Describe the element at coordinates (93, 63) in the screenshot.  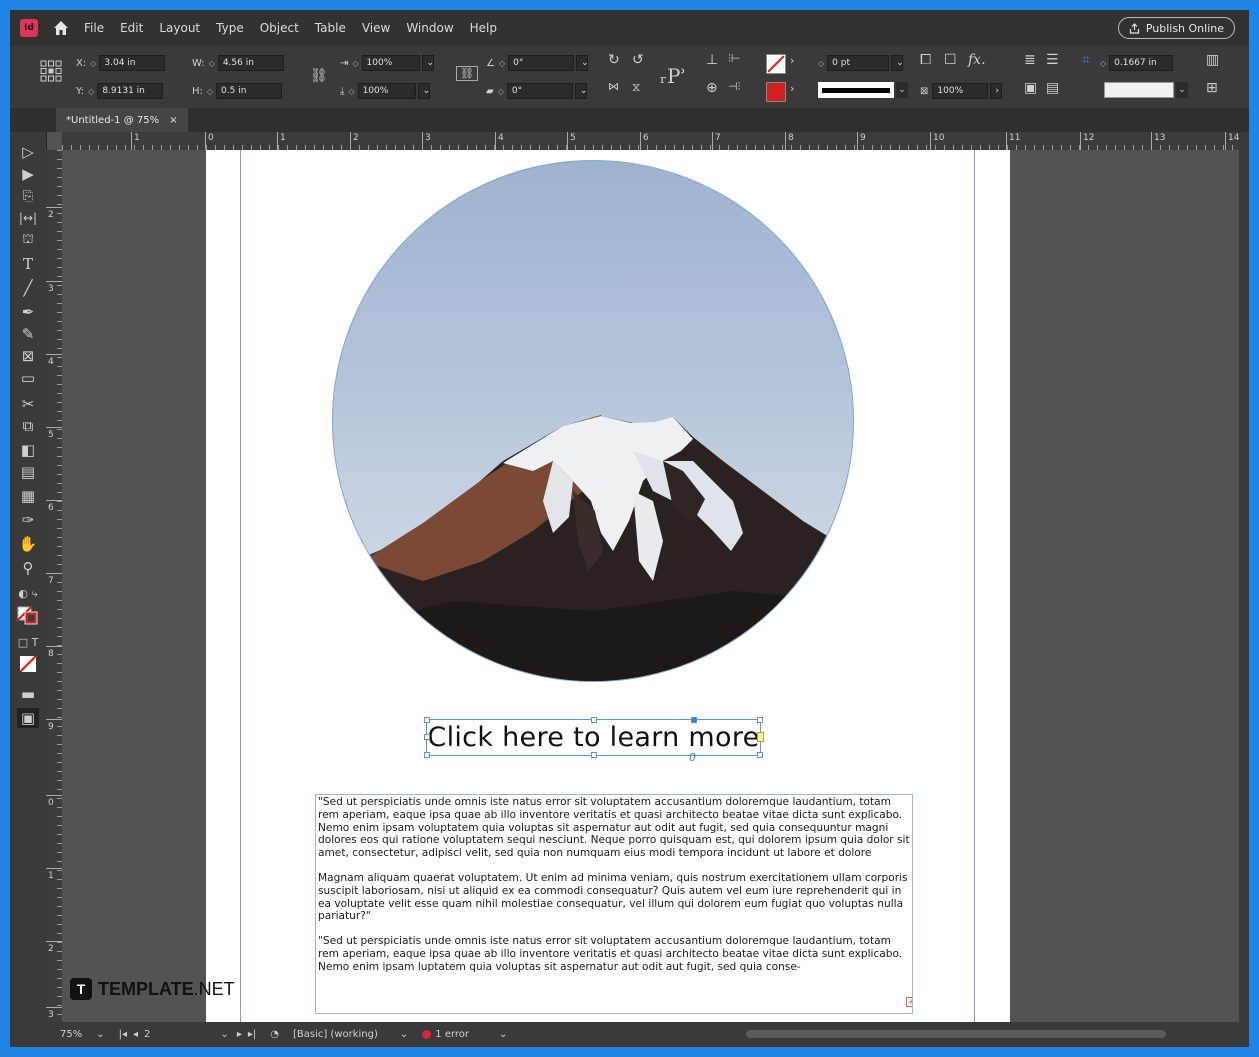
I see `x-stepper-icon: ◇` at that location.